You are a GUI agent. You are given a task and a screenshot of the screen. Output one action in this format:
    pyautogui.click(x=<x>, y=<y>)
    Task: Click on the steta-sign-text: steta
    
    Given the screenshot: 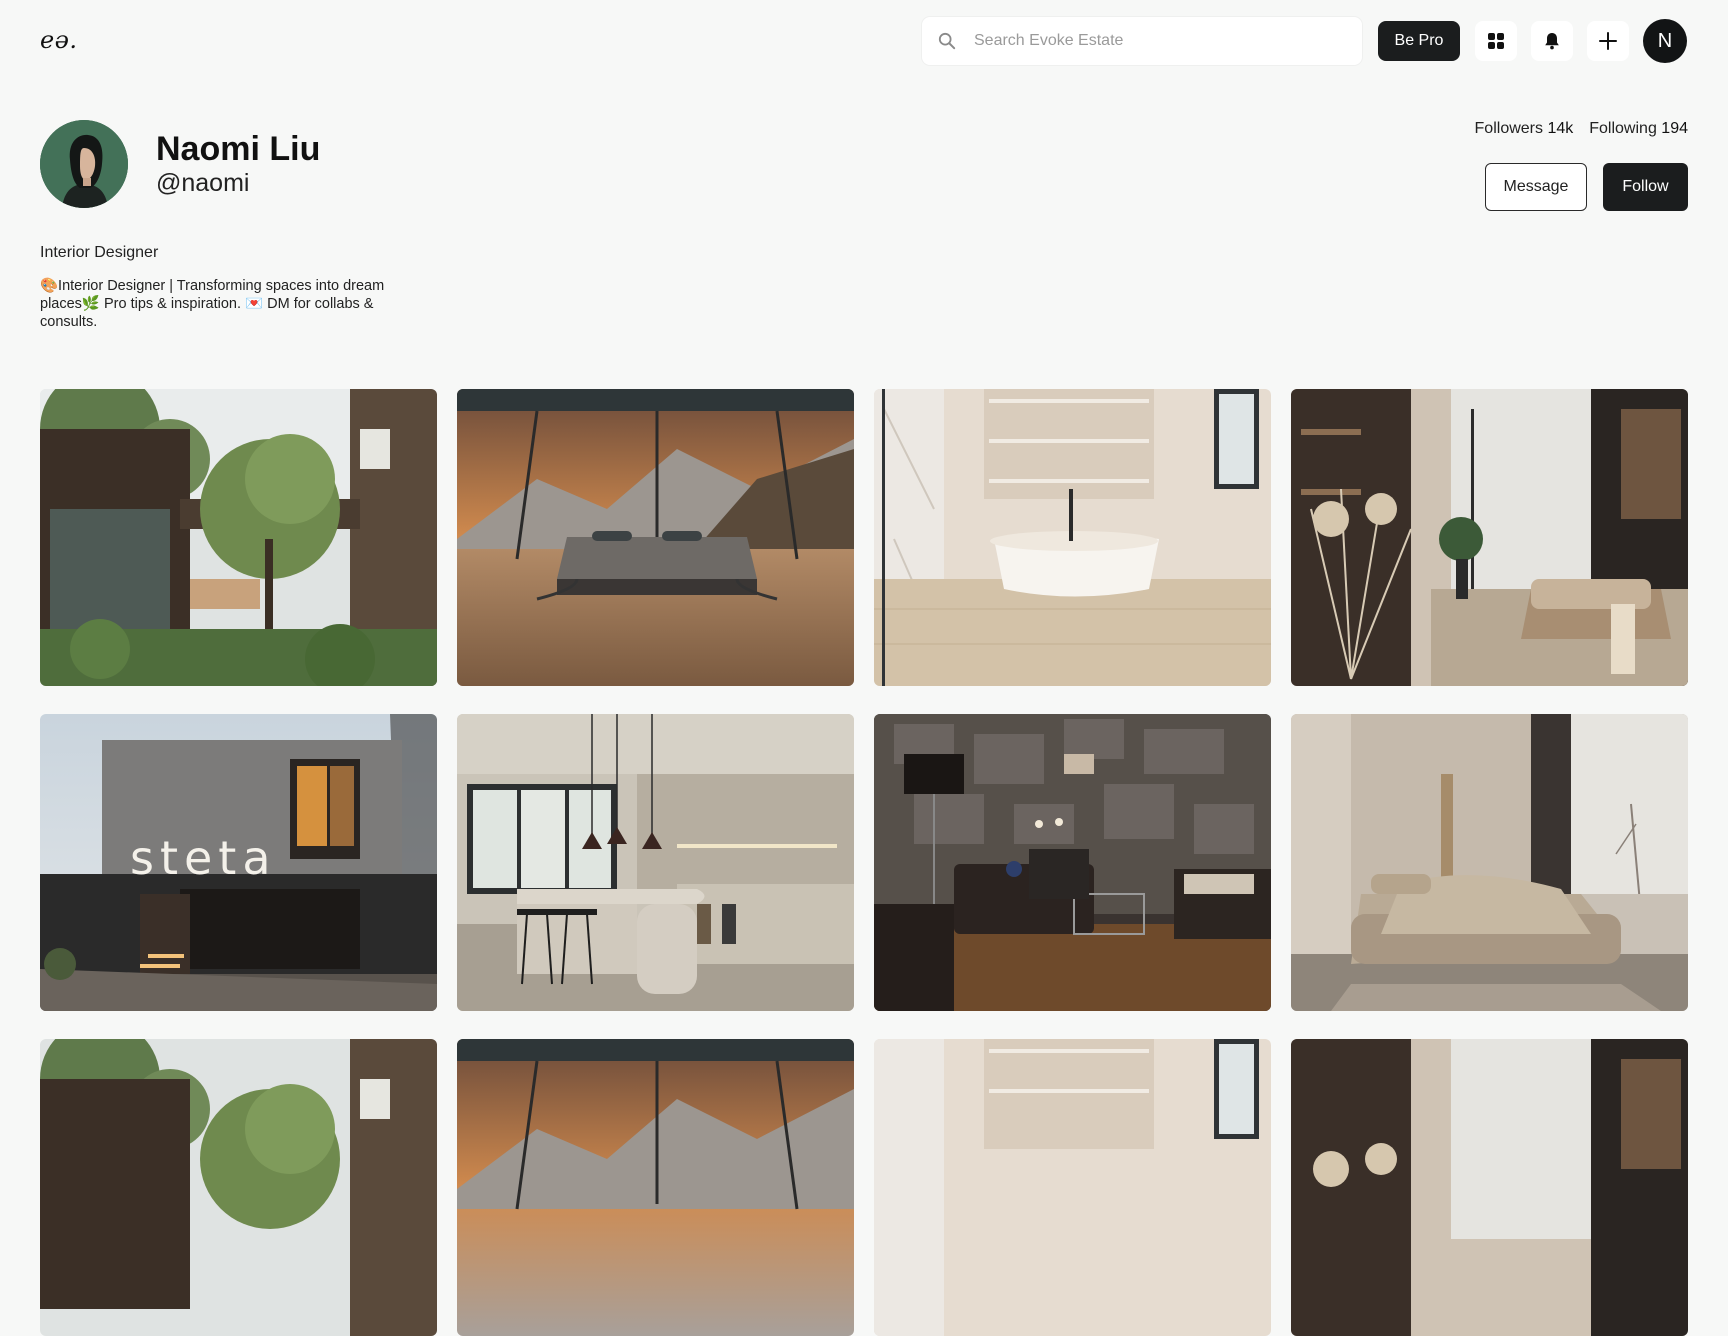 What is the action you would take?
    pyautogui.click(x=203, y=858)
    